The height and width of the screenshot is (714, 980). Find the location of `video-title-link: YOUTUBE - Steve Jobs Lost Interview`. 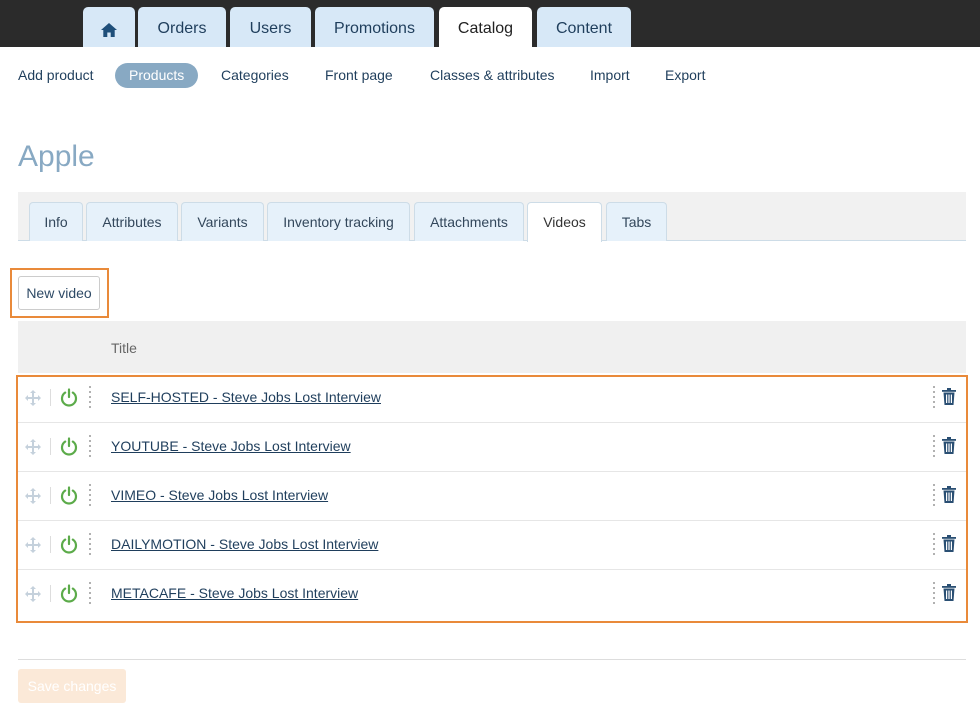

video-title-link: YOUTUBE - Steve Jobs Lost Interview is located at coordinates (231, 446).